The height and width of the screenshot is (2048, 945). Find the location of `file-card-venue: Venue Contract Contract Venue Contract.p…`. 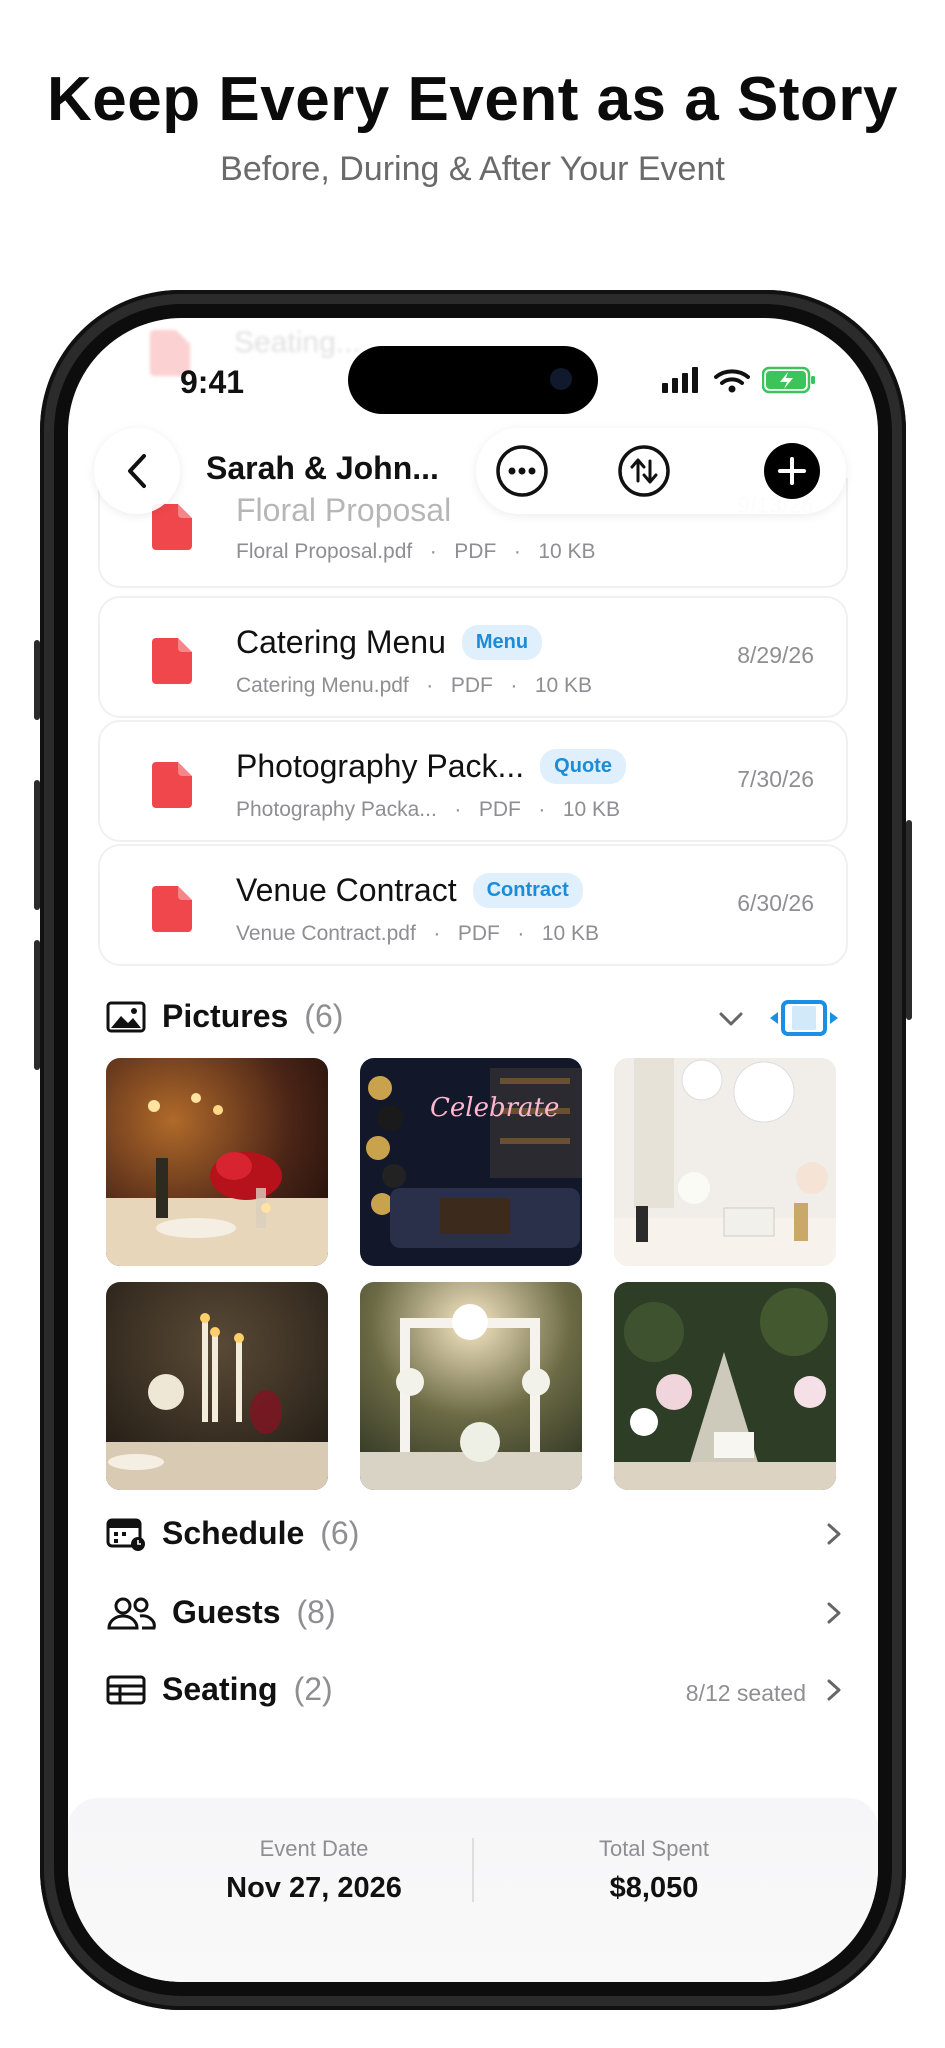

file-card-venue: Venue Contract Contract Venue Contract.p… is located at coordinates (473, 905).